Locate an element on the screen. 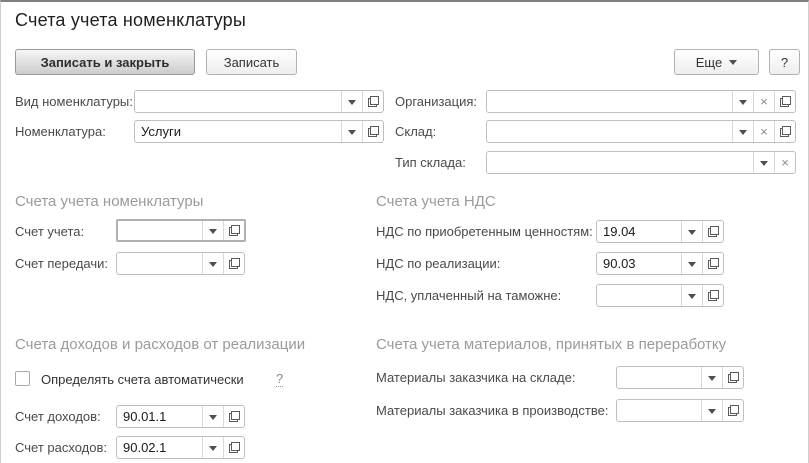 Image resolution: width=809 pixels, height=463 pixels. nomenklatura-field is located at coordinates (259, 131).